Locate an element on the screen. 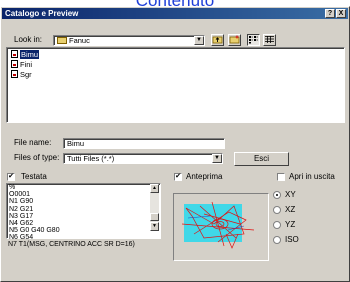 The width and height of the screenshot is (350, 282). preview-stock is located at coordinates (213, 223).